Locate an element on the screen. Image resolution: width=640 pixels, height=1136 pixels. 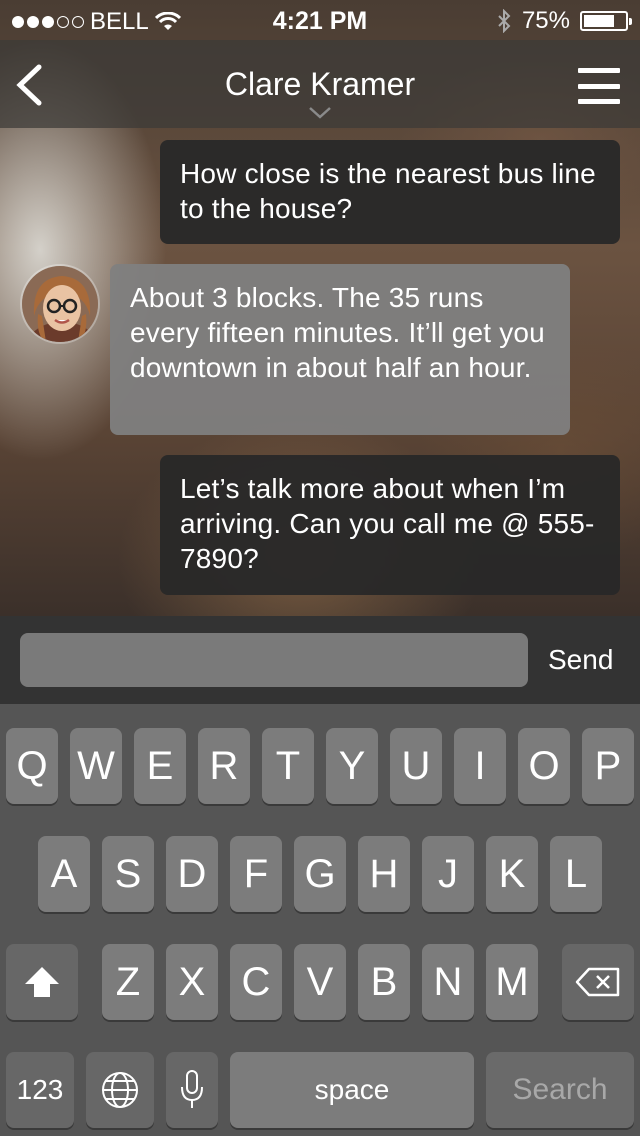
key-u: U is located at coordinates (416, 766).